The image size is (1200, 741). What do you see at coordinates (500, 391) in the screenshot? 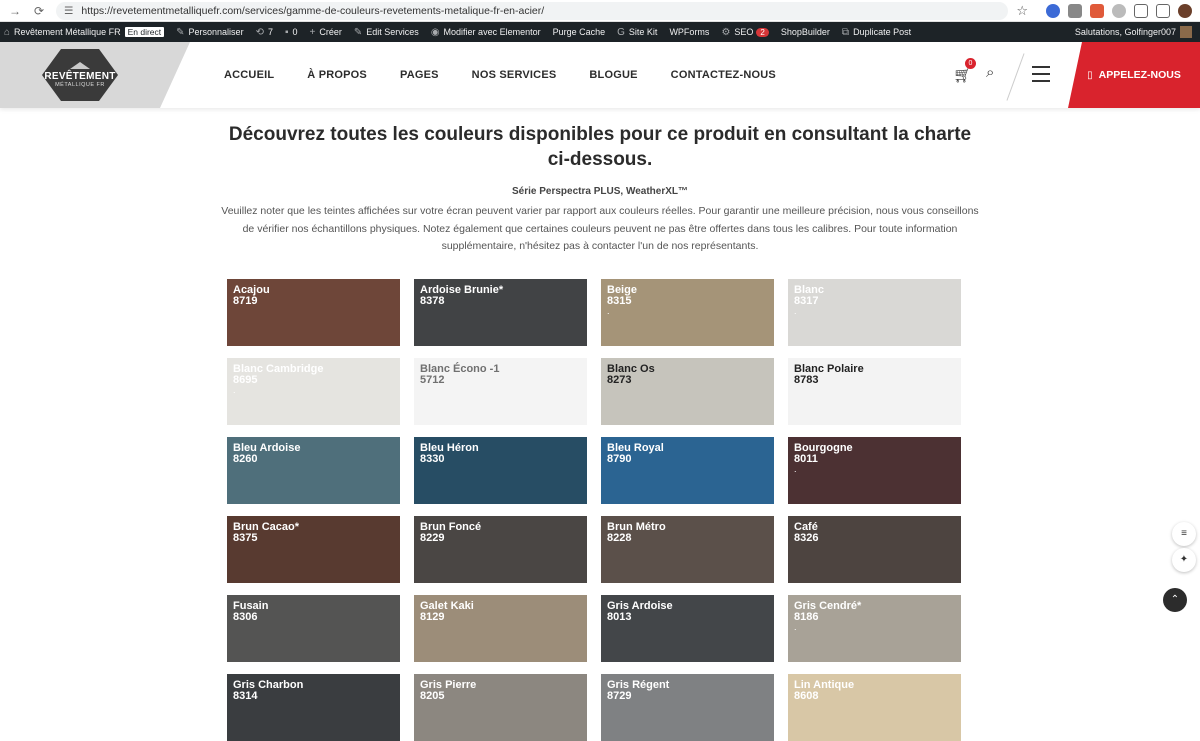
I see `color-swatch: Blanc Écono -1 5712` at bounding box center [500, 391].